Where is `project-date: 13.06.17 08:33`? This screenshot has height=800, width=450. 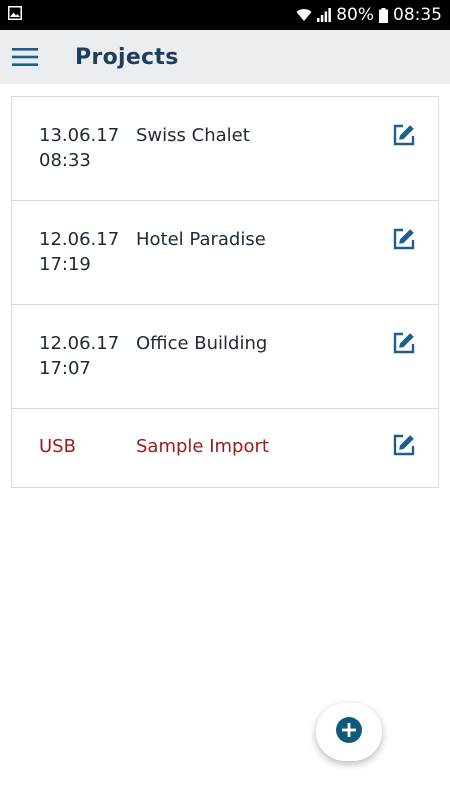
project-date: 13.06.17 08:33 is located at coordinates (79, 148).